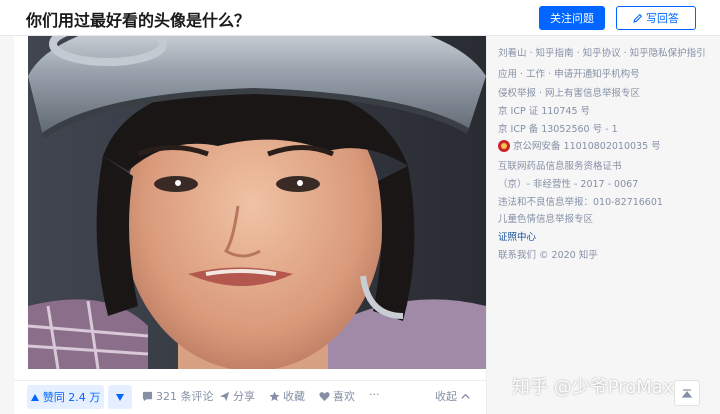  What do you see at coordinates (545, 218) in the screenshot?
I see `footer-child-report: 儿童色情信息举报专区` at bounding box center [545, 218].